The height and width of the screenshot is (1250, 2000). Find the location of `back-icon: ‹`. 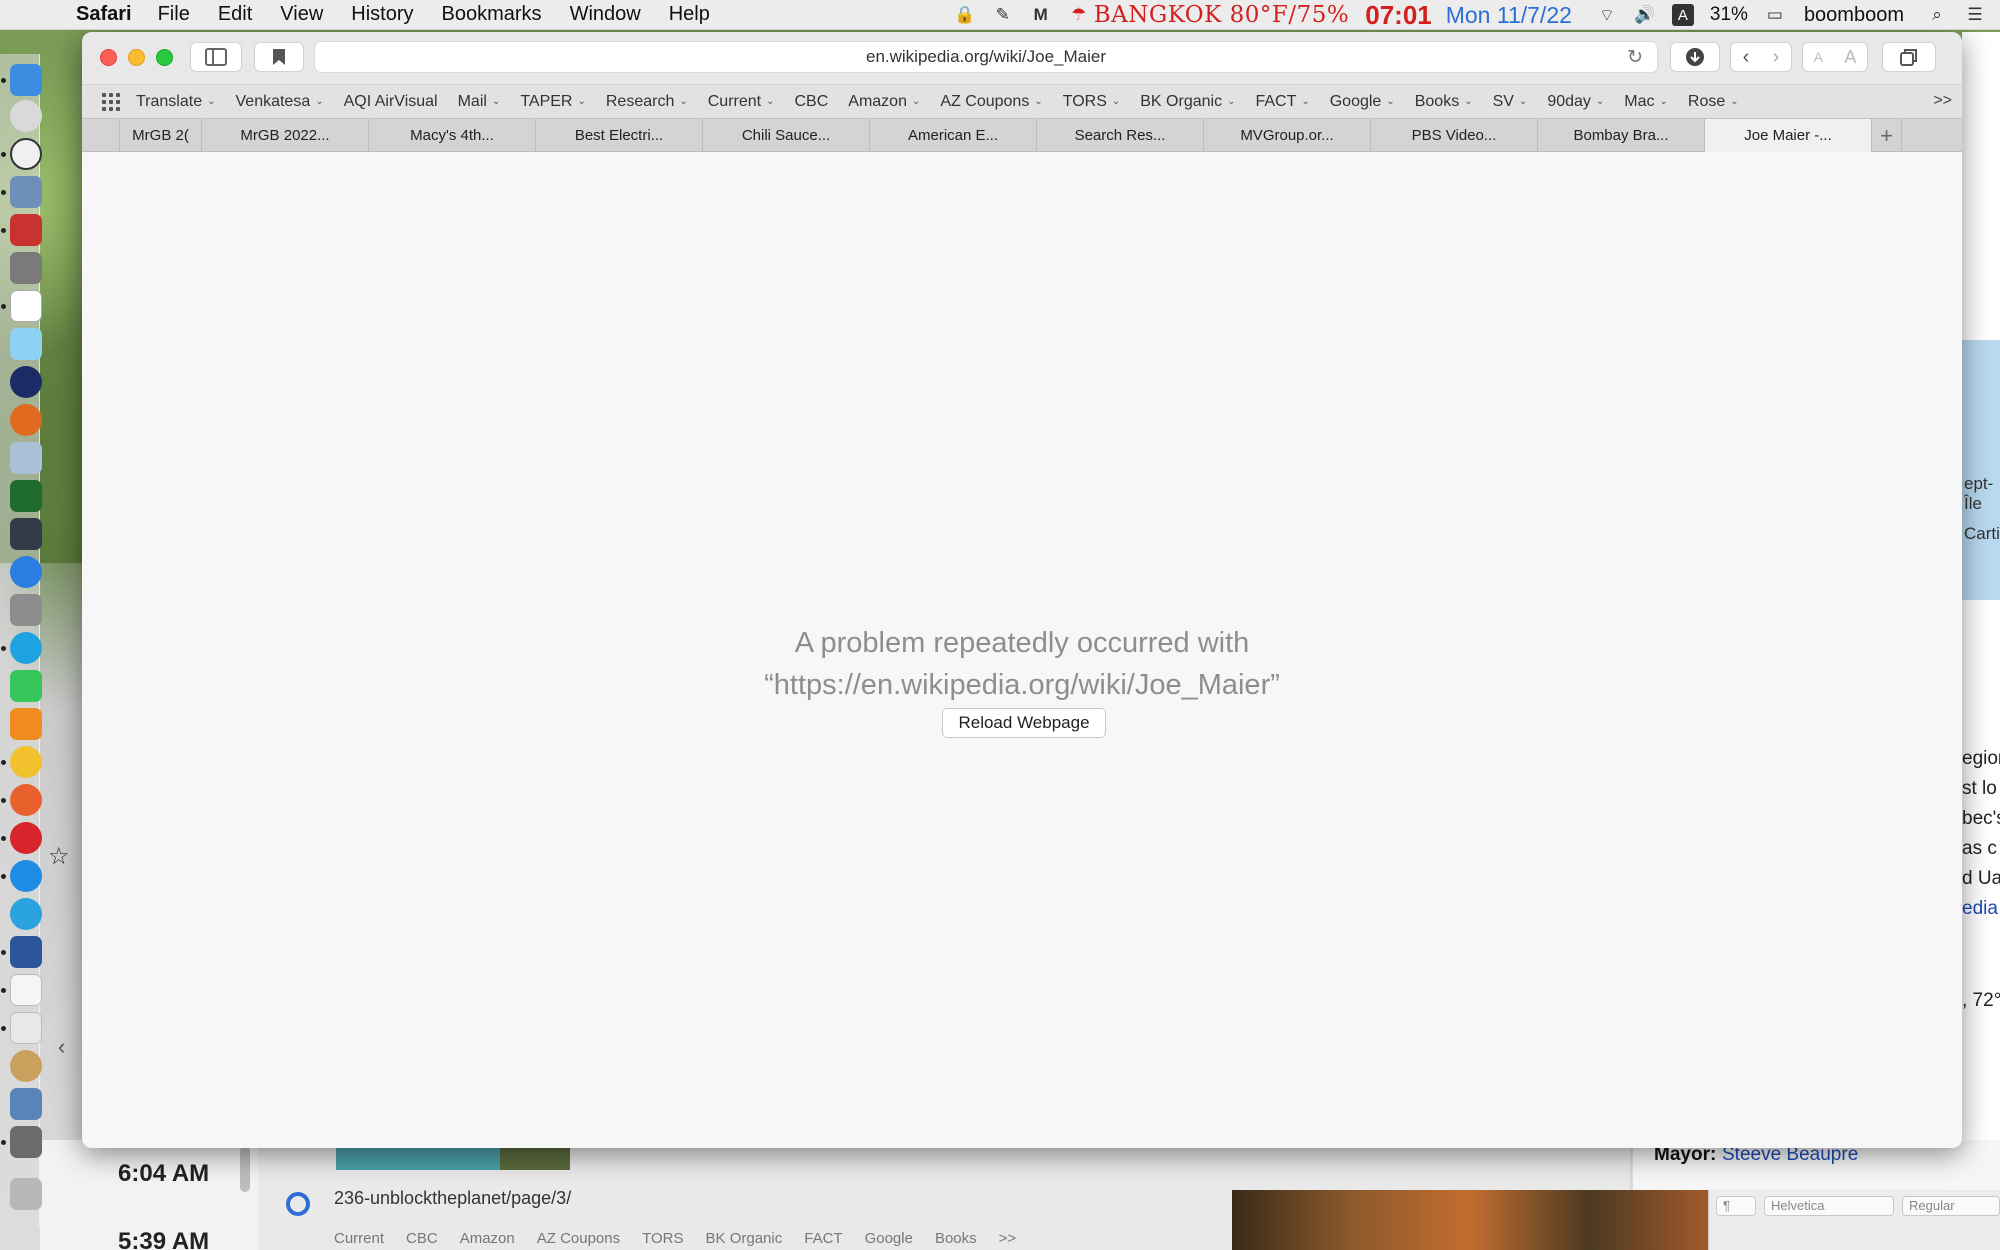

back-icon: ‹ is located at coordinates (1746, 57).